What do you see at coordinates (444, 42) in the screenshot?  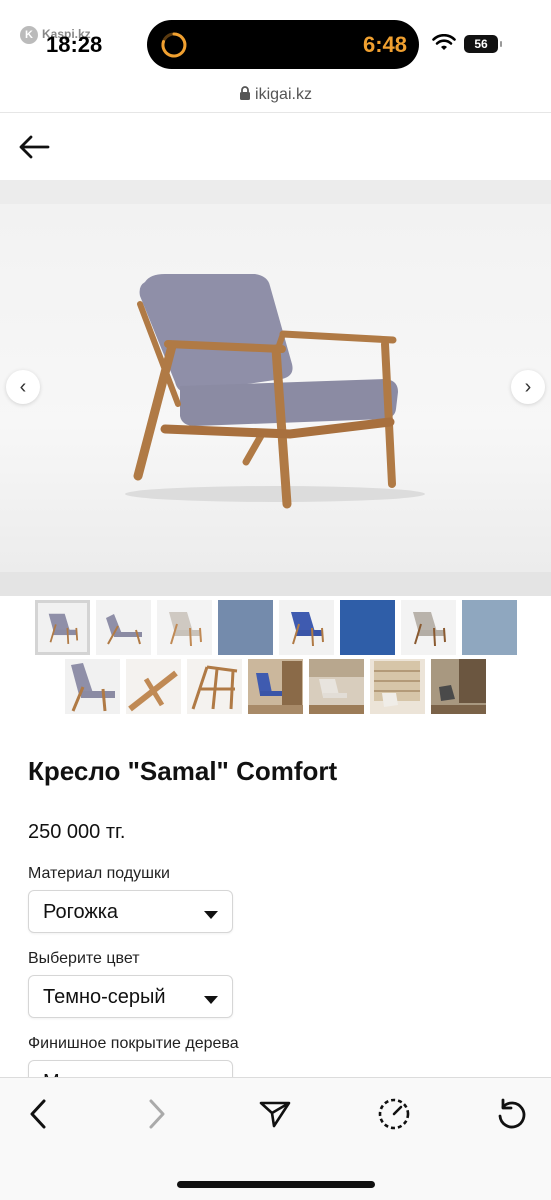 I see `wifi-icon` at bounding box center [444, 42].